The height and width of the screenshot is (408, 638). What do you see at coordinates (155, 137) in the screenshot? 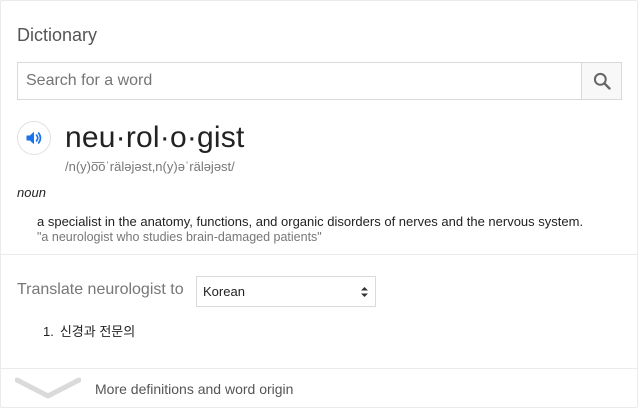
I see `headword: neu·rol·o·gist` at bounding box center [155, 137].